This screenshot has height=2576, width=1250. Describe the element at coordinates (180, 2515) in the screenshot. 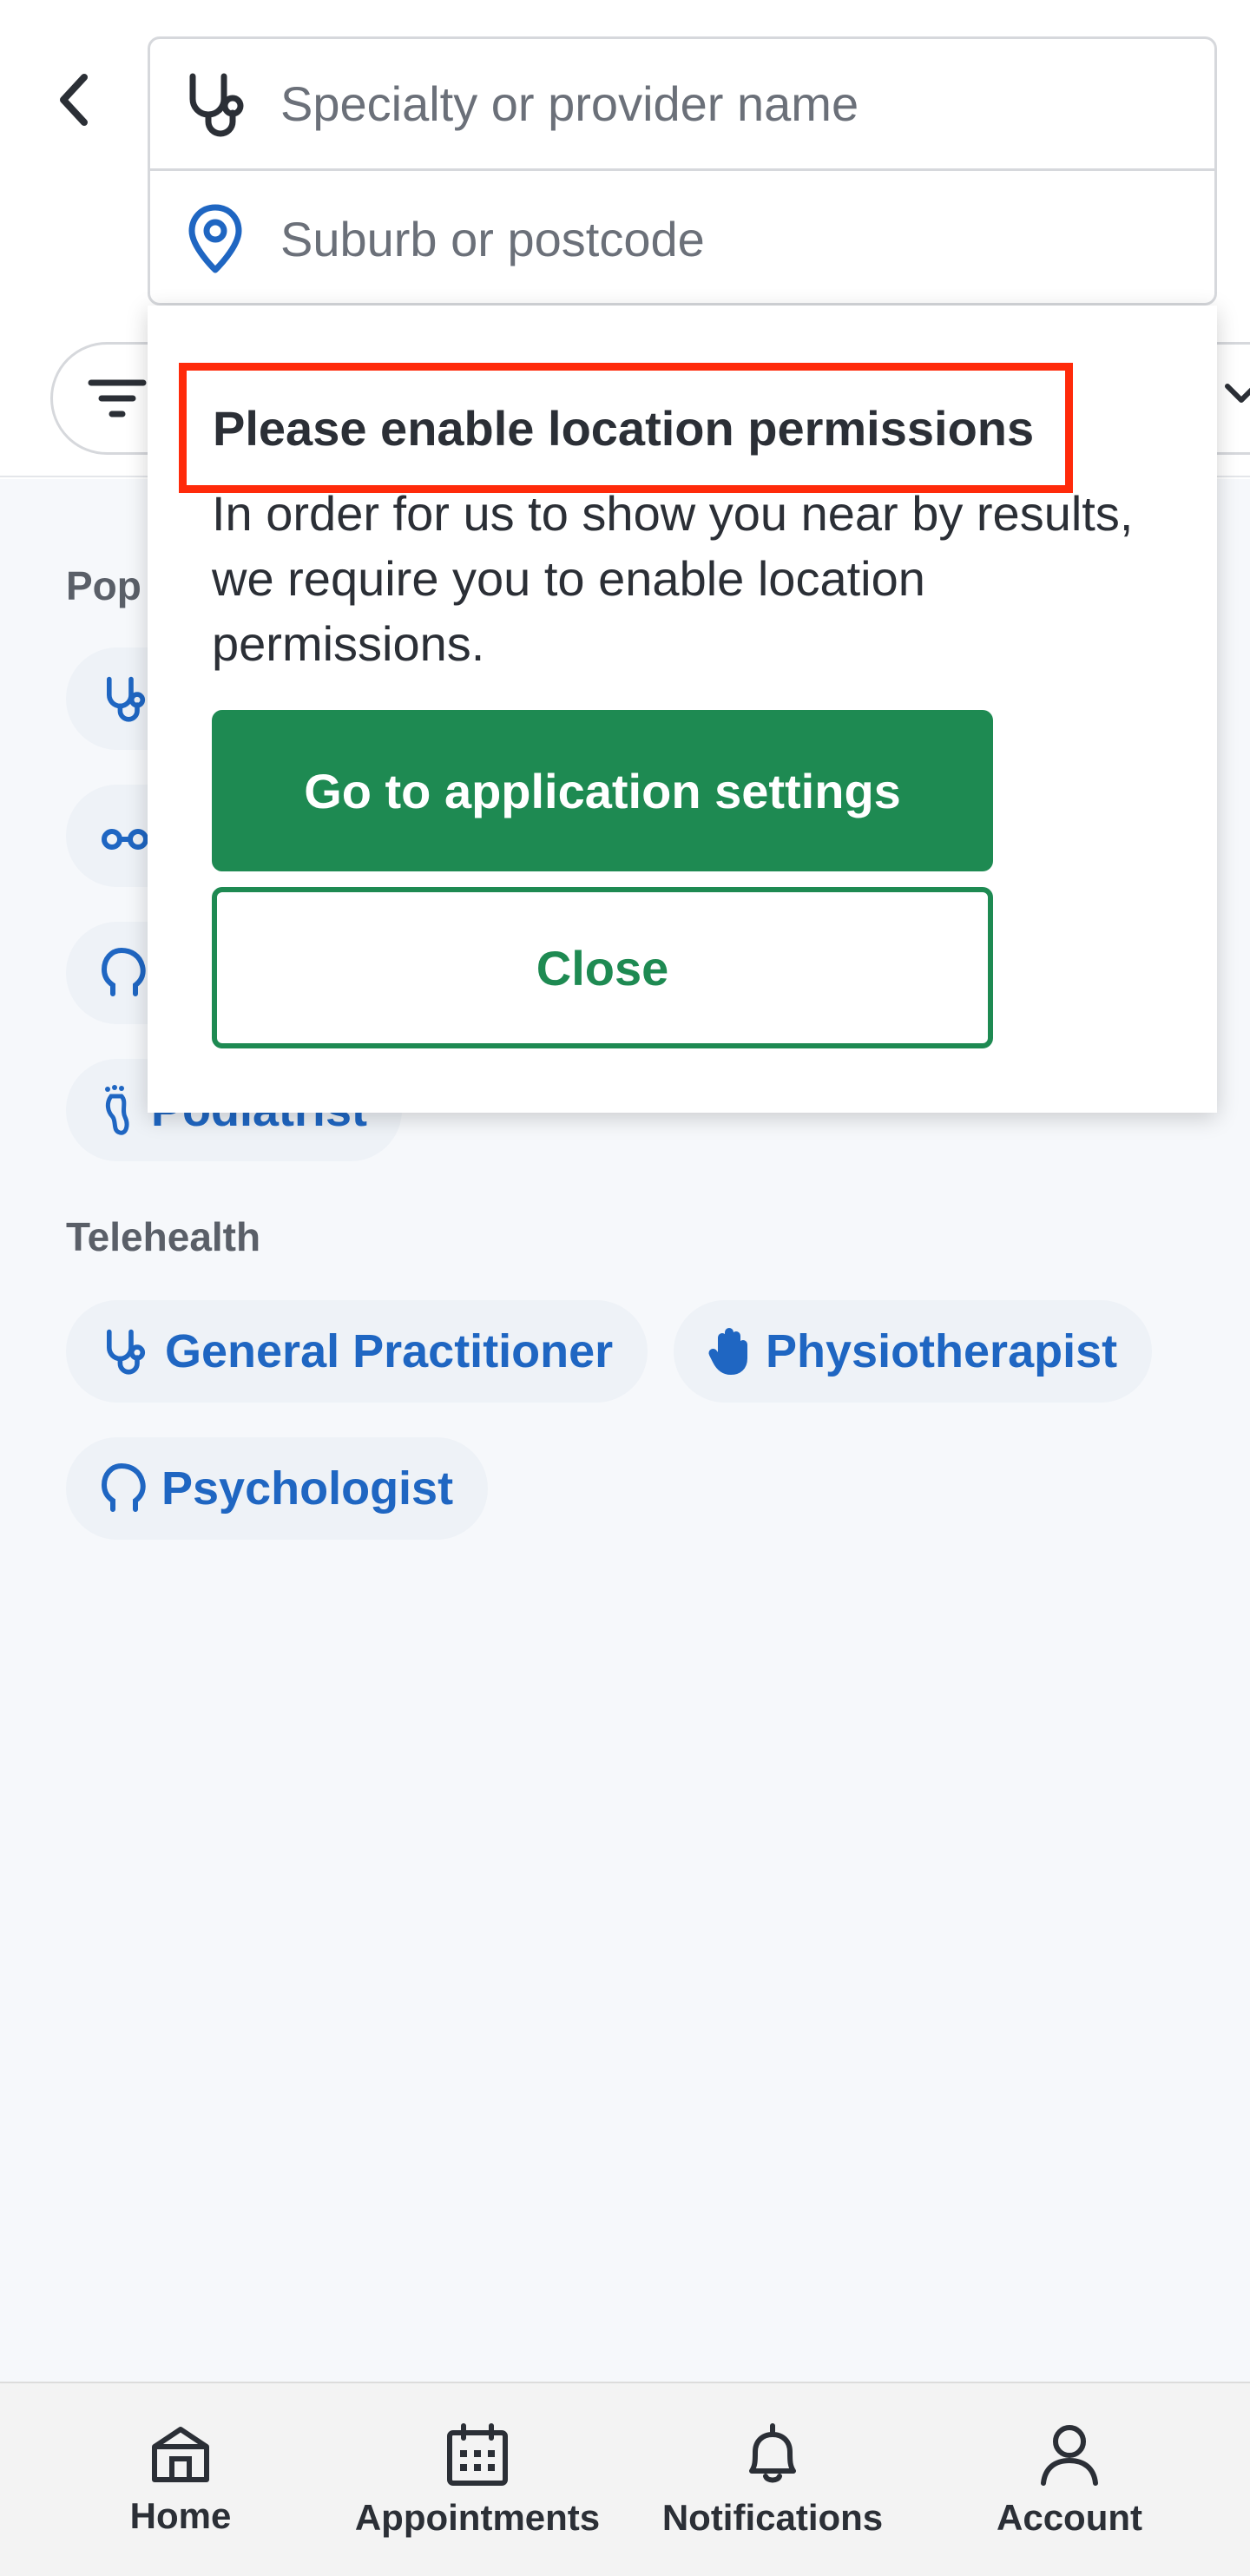

I see `nav-home-label: Home` at that location.